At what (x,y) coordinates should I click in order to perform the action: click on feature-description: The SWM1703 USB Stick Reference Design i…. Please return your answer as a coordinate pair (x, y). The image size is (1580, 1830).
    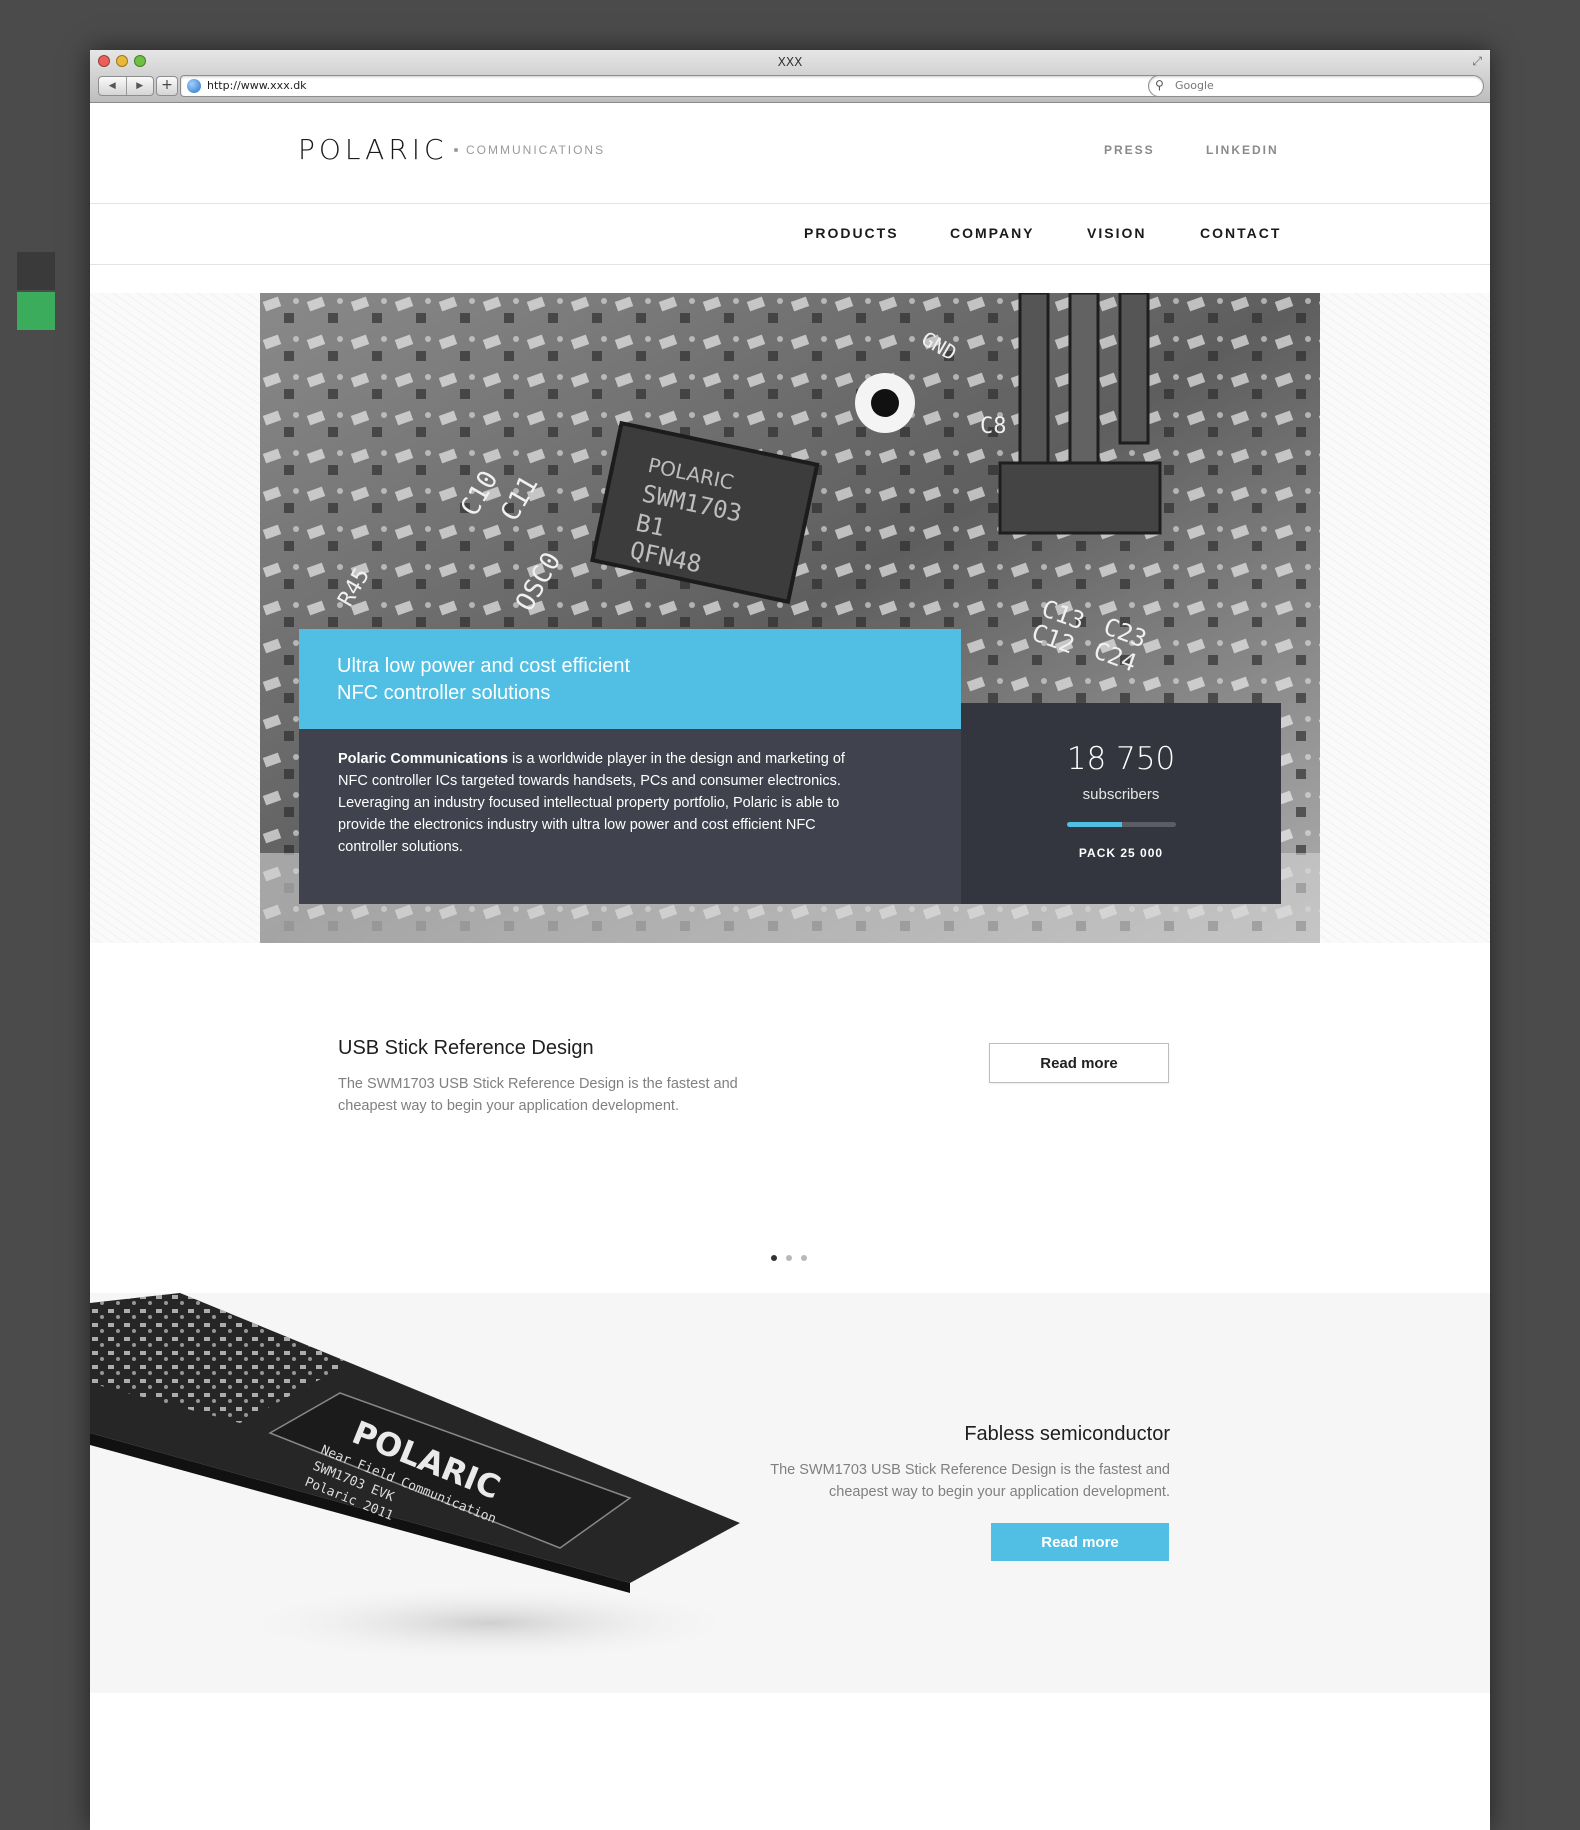
    Looking at the image, I should click on (538, 1095).